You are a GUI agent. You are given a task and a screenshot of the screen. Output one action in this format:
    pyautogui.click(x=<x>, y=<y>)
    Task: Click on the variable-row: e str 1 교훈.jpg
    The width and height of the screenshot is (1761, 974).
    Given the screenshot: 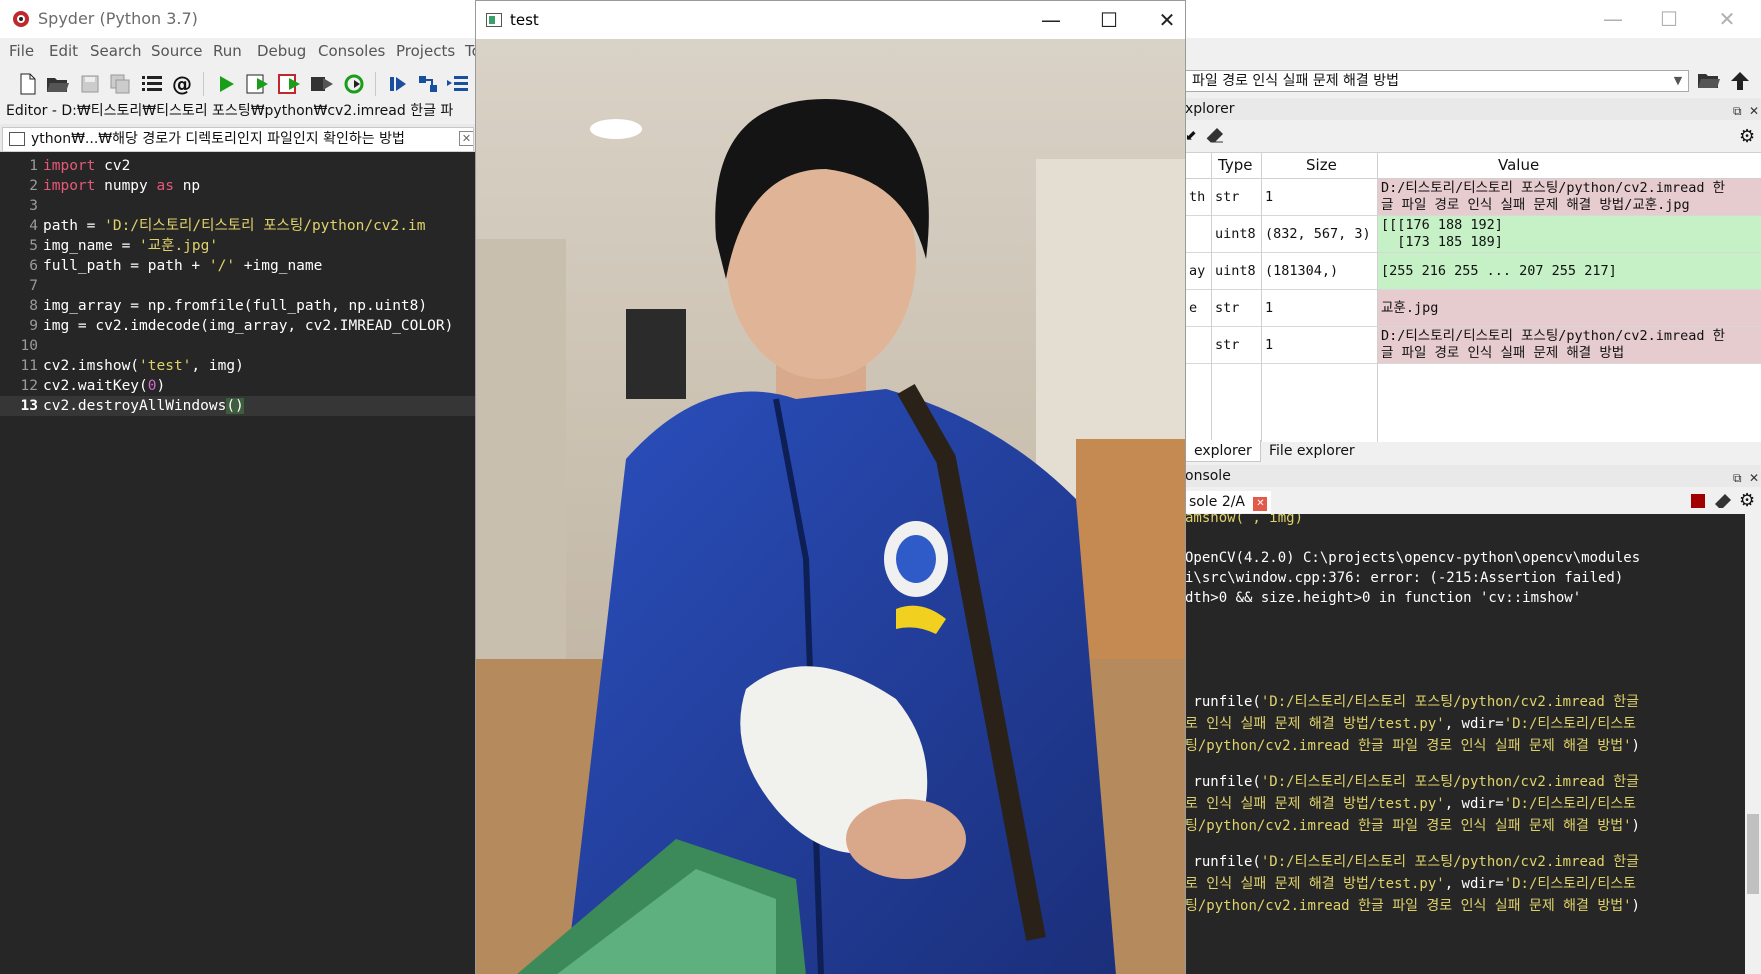 What is the action you would take?
    pyautogui.click(x=1473, y=308)
    